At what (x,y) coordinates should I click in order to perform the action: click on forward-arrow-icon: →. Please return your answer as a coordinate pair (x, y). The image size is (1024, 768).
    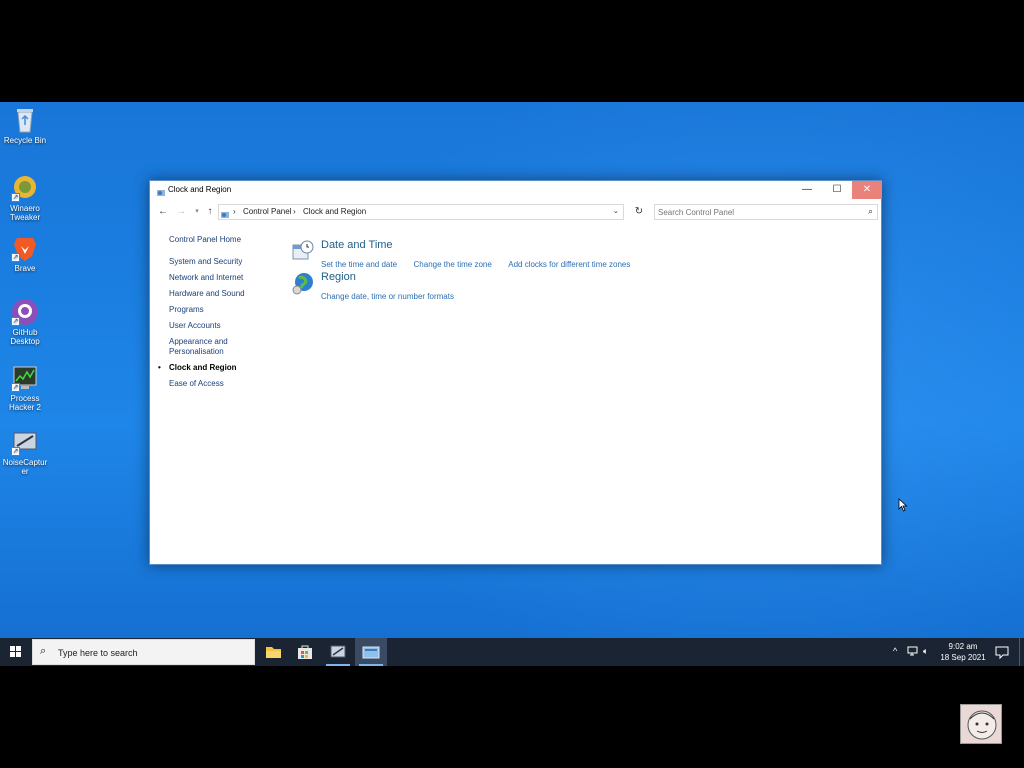
    Looking at the image, I should click on (181, 212).